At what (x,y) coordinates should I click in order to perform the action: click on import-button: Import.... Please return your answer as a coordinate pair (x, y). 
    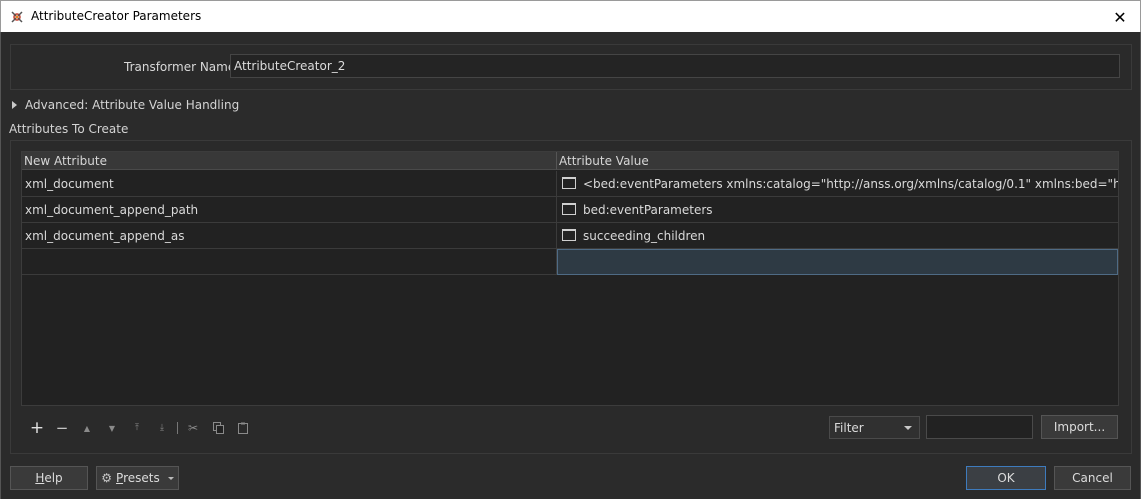
    Looking at the image, I should click on (1079, 427).